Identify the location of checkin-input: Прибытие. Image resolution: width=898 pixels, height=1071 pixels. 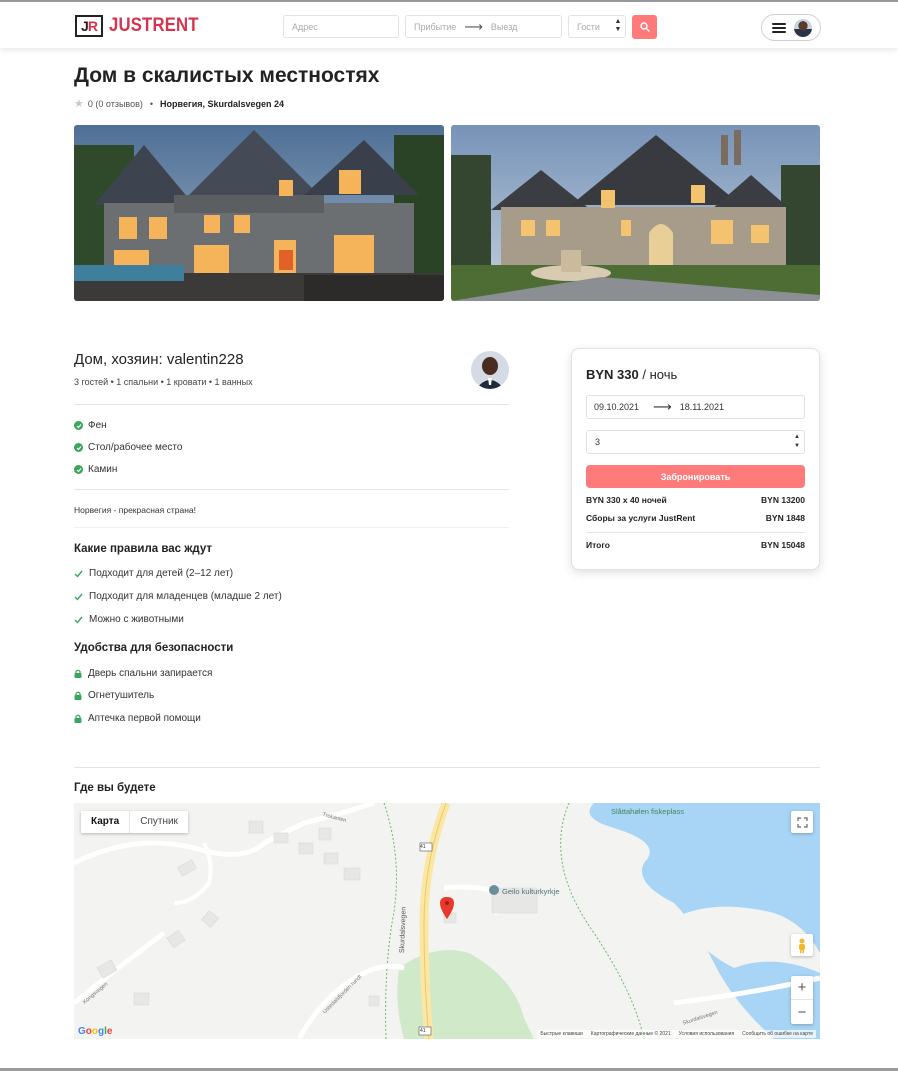
(435, 27).